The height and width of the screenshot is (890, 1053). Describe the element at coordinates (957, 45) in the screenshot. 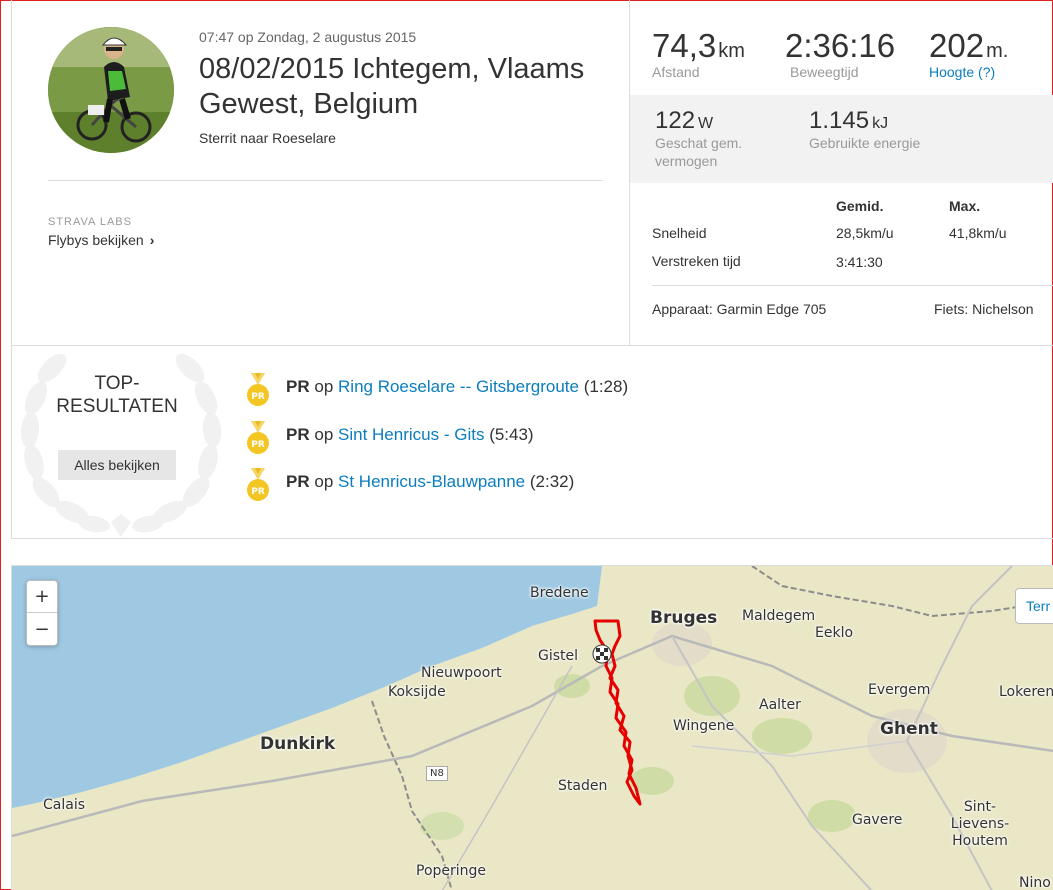

I see `elevation-value: 202` at that location.